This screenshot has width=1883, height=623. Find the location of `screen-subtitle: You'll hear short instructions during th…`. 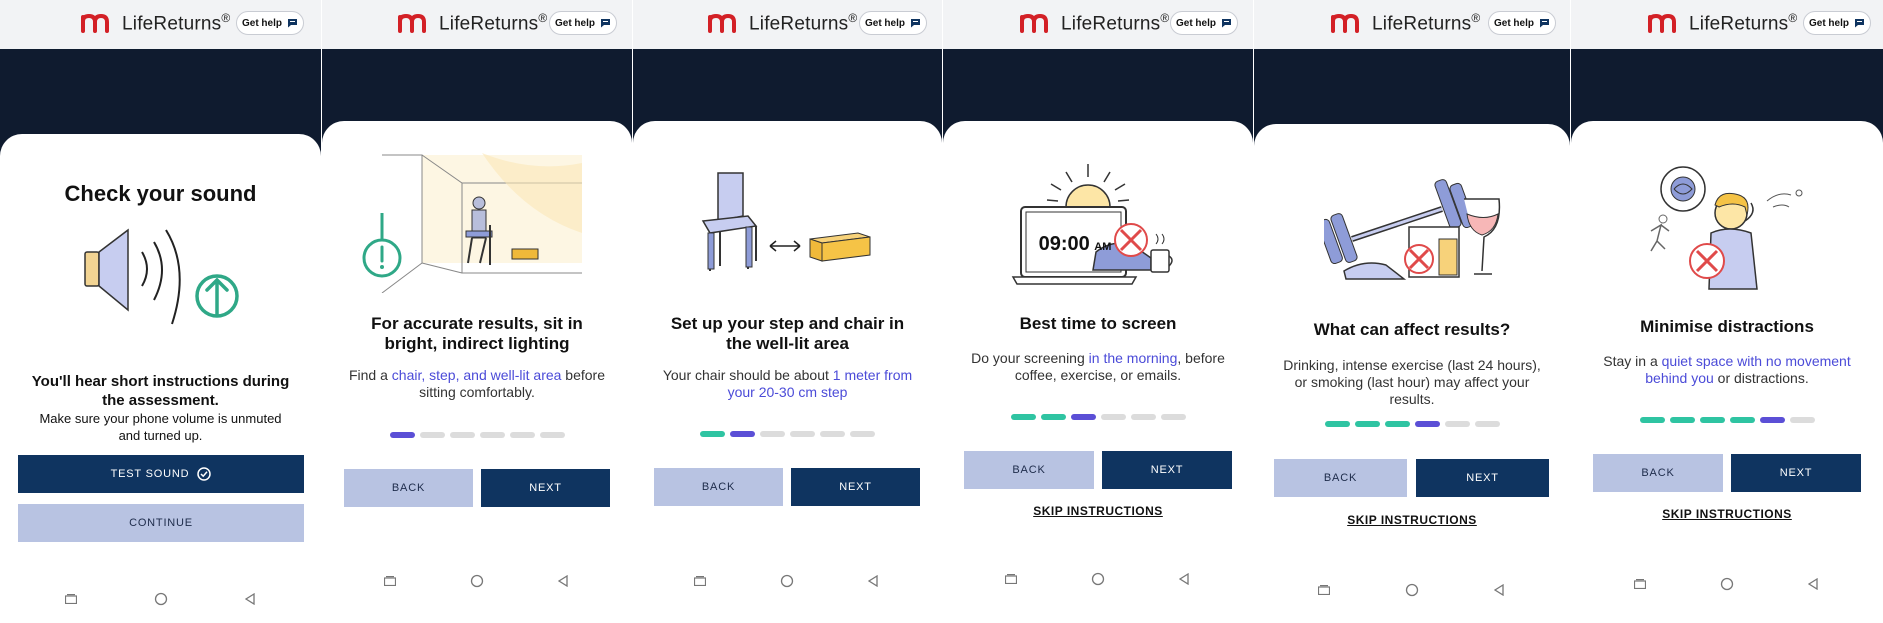

screen-subtitle: You'll hear short instructions during th… is located at coordinates (160, 391).